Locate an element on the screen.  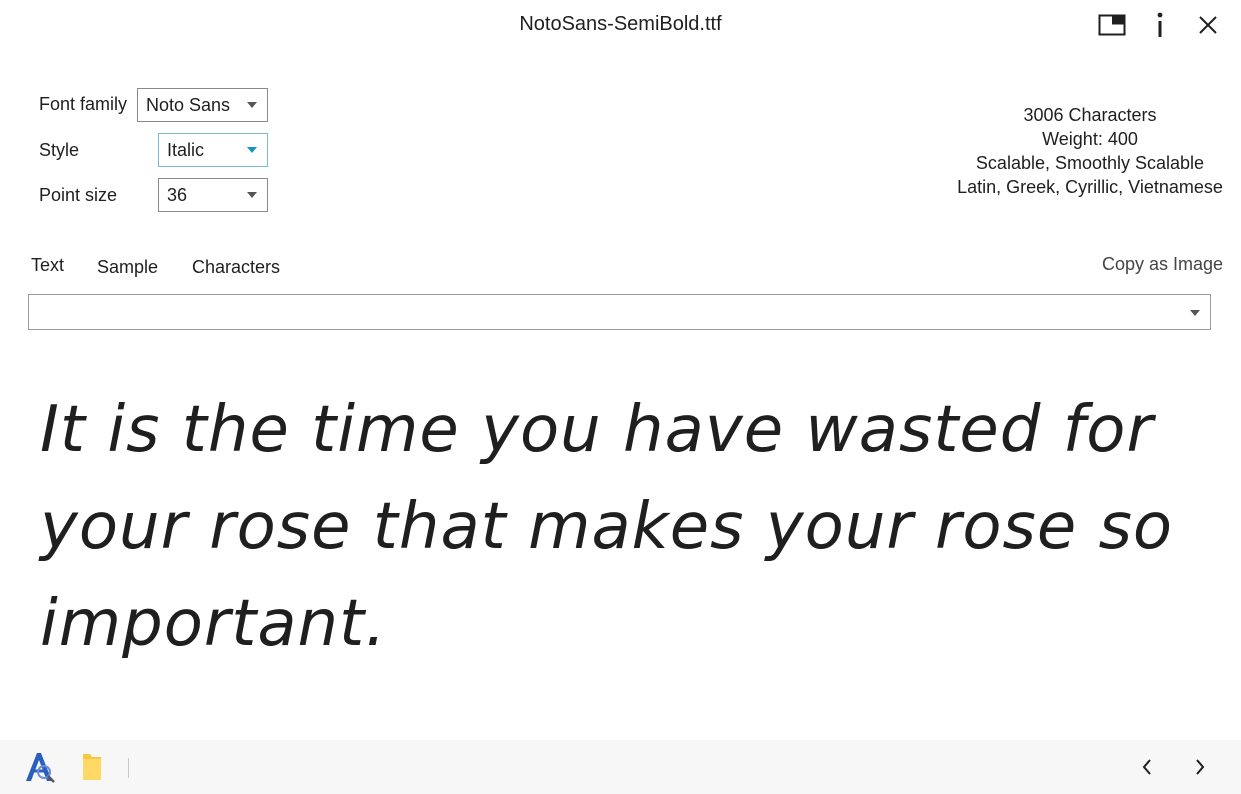
font-family-label: Font family is located at coordinates (83, 104).